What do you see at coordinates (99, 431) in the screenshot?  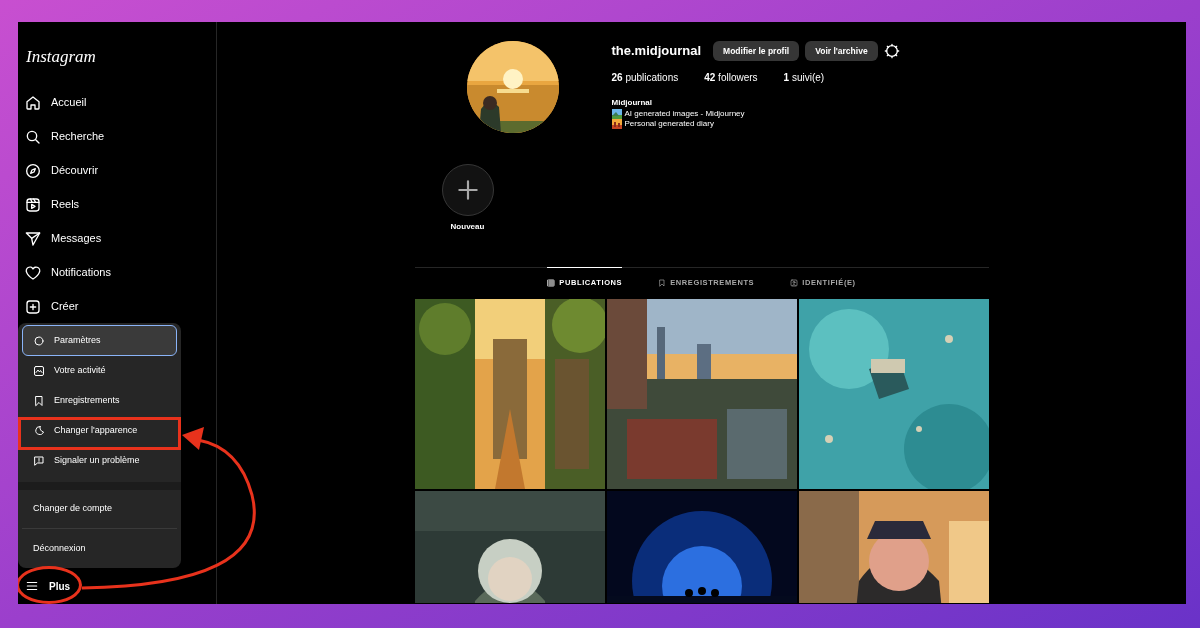 I see `menu-item: Changer l'apparence` at bounding box center [99, 431].